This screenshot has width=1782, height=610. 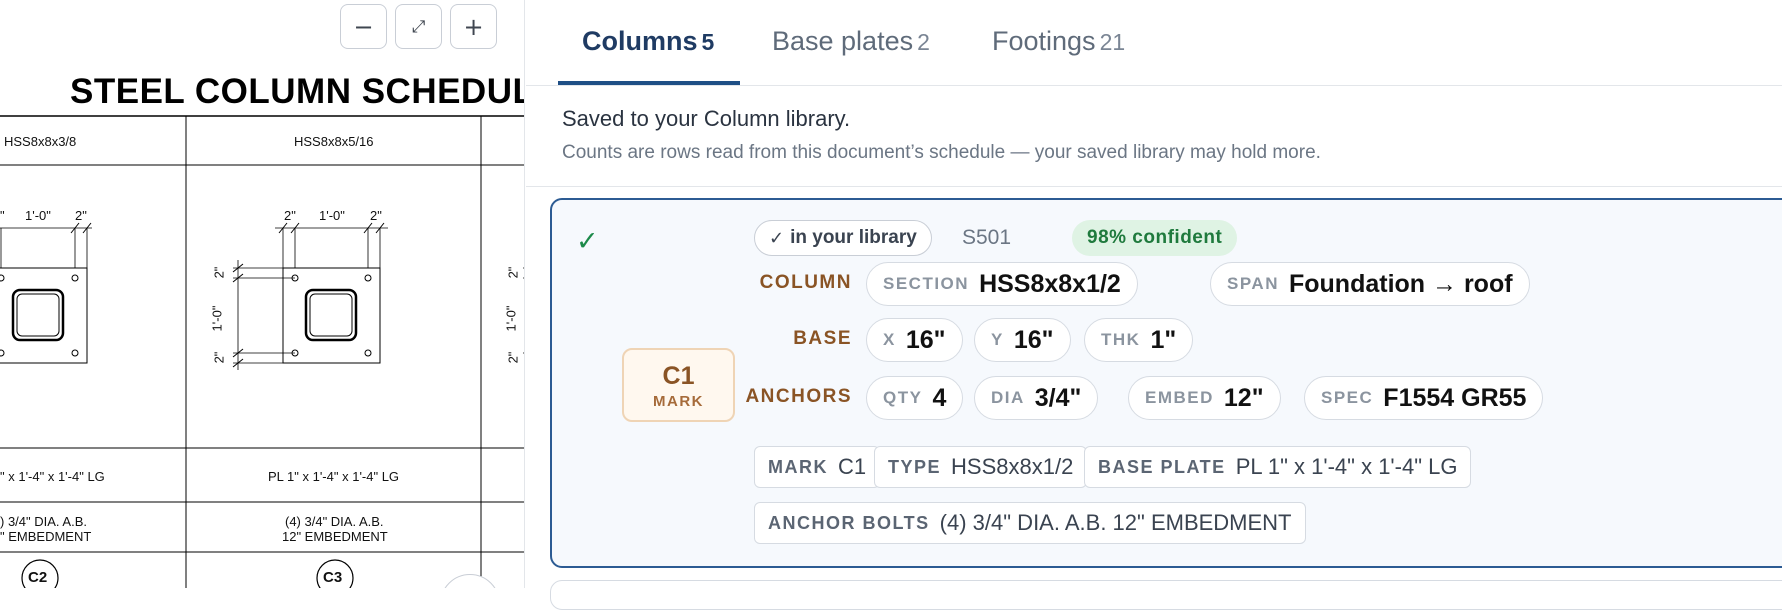 What do you see at coordinates (1455, 397) in the screenshot?
I see `pill-value: F1554 GR55` at bounding box center [1455, 397].